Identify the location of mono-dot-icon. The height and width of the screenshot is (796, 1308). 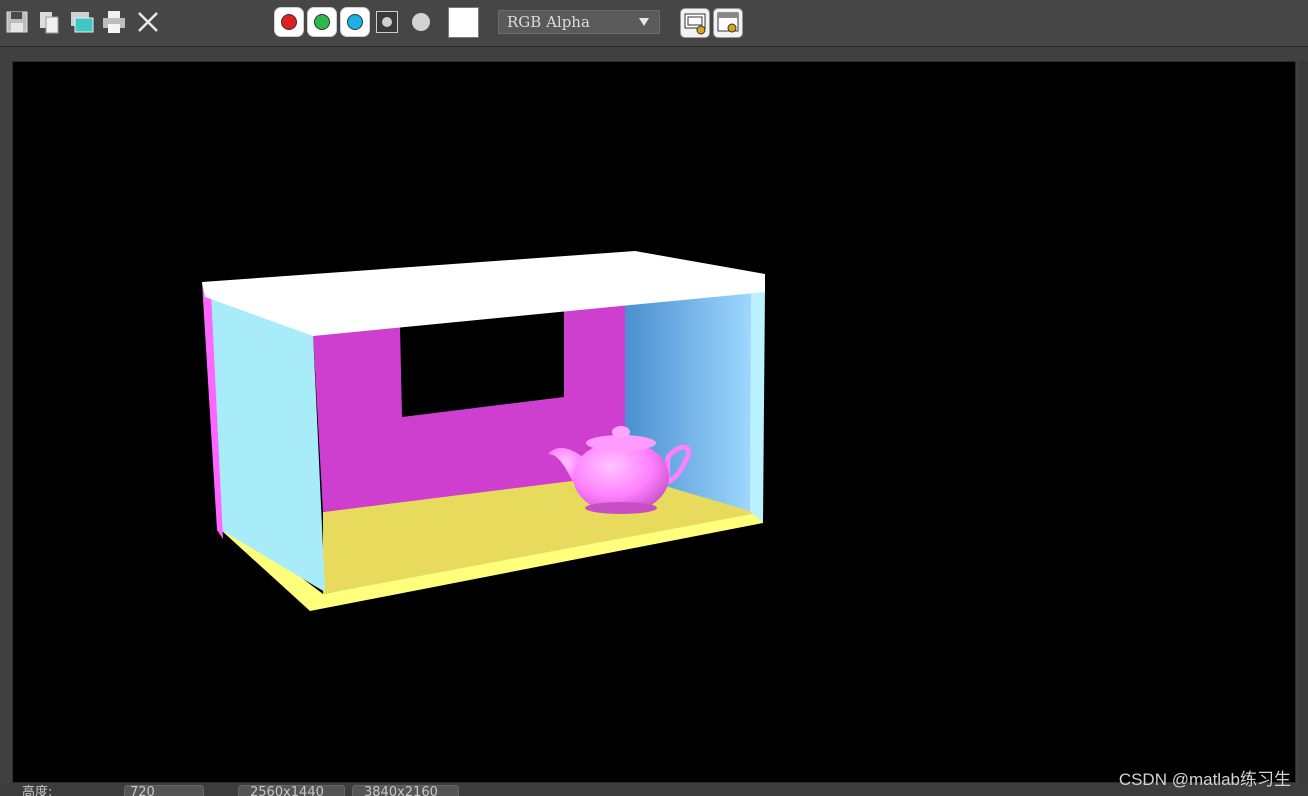
(387, 22).